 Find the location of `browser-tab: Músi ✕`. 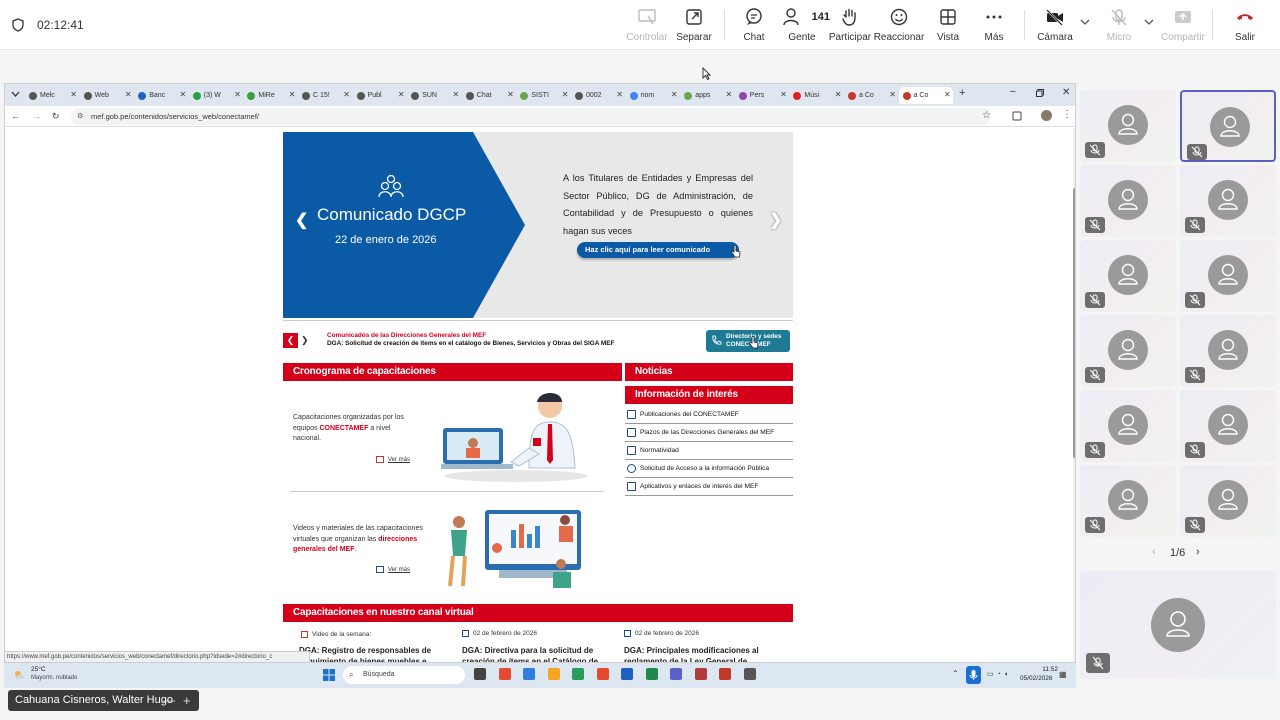

browser-tab: Músi ✕ is located at coordinates (816, 95).